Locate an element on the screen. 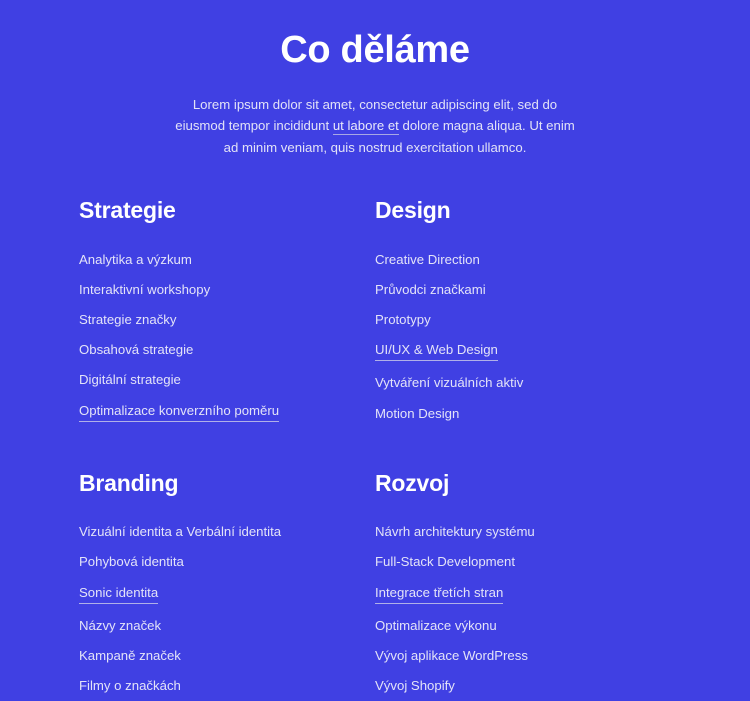 This screenshot has height=701, width=750. intro-inline-link: ut labore et is located at coordinates (365, 127).